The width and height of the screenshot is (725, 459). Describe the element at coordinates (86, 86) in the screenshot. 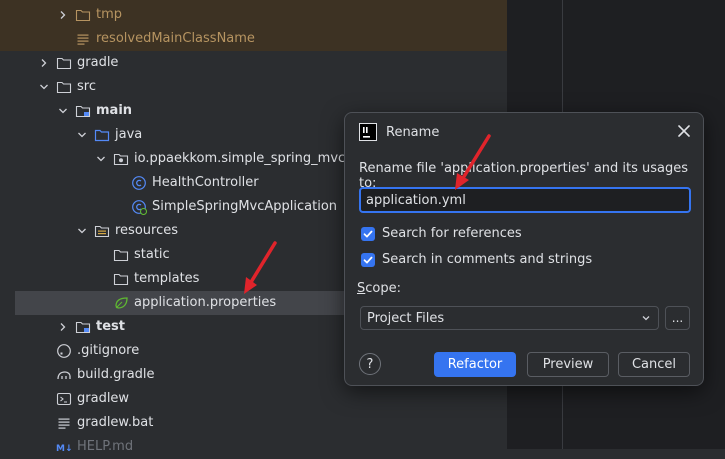

I see `tree-item-label: src` at that location.